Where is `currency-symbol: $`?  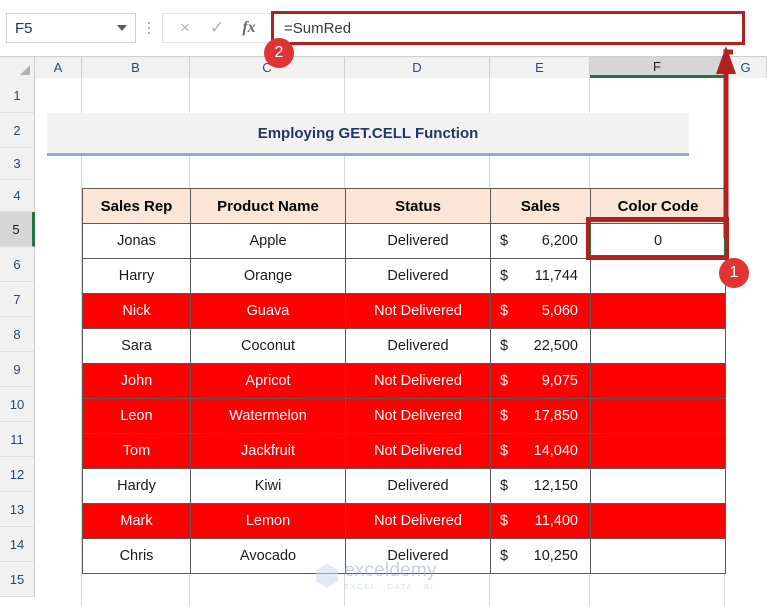
currency-symbol: $ is located at coordinates (504, 521).